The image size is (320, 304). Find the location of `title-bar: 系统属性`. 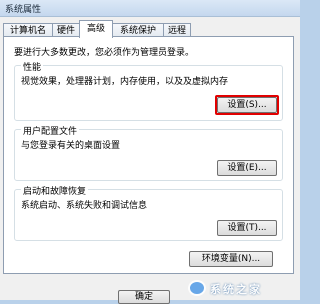

title-bar: 系统属性 is located at coordinates (150, 8).